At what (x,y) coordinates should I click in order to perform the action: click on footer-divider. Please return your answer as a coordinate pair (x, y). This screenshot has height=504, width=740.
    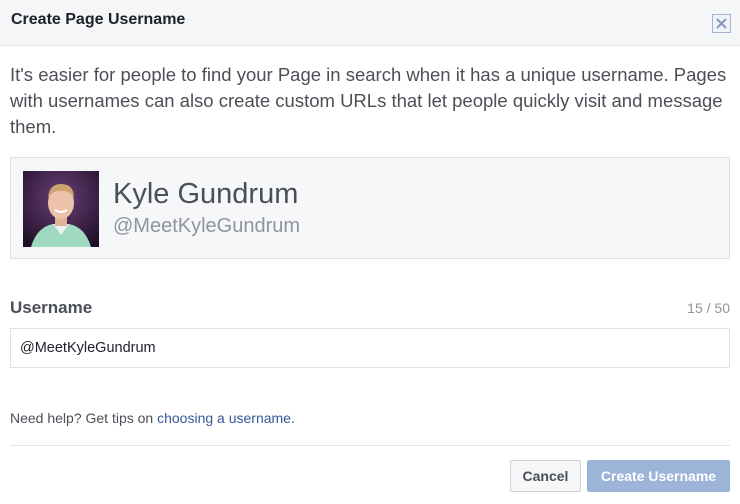
    Looking at the image, I should click on (370, 445).